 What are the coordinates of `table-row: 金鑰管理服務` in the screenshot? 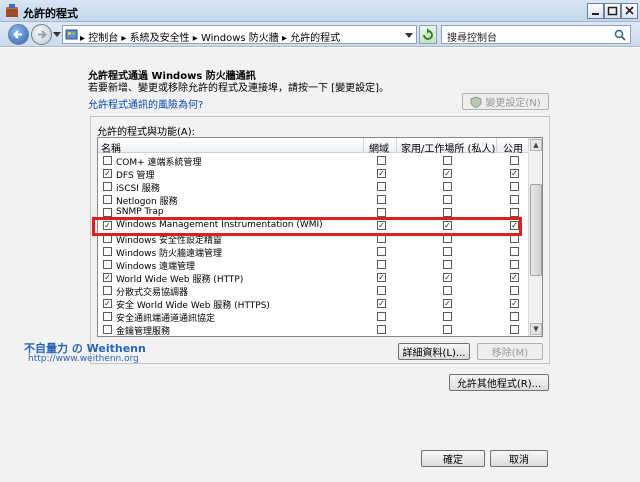 It's located at (313, 329).